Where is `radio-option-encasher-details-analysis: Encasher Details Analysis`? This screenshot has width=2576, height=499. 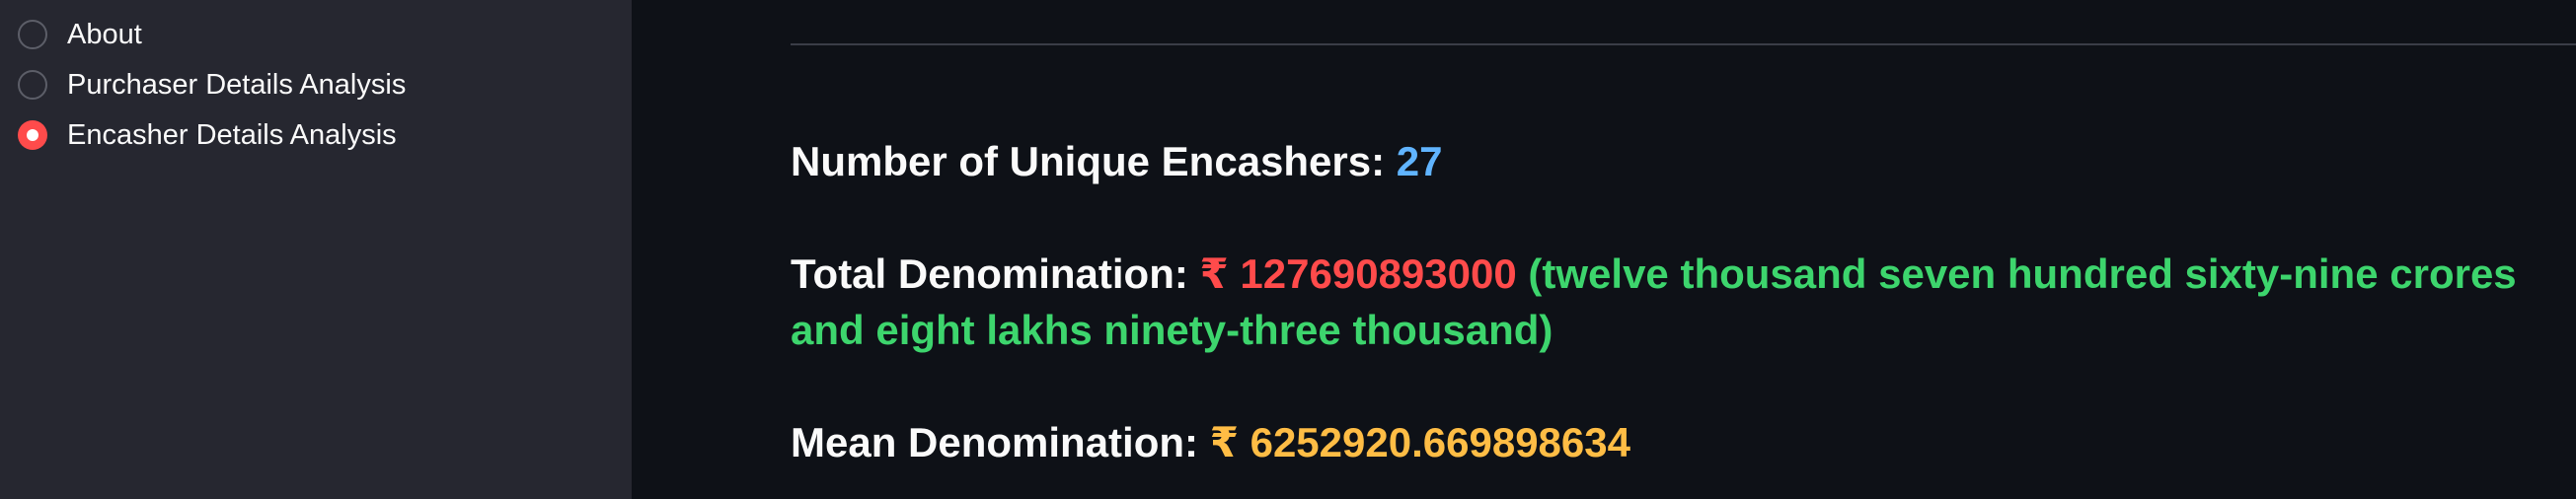 radio-option-encasher-details-analysis: Encasher Details Analysis is located at coordinates (212, 134).